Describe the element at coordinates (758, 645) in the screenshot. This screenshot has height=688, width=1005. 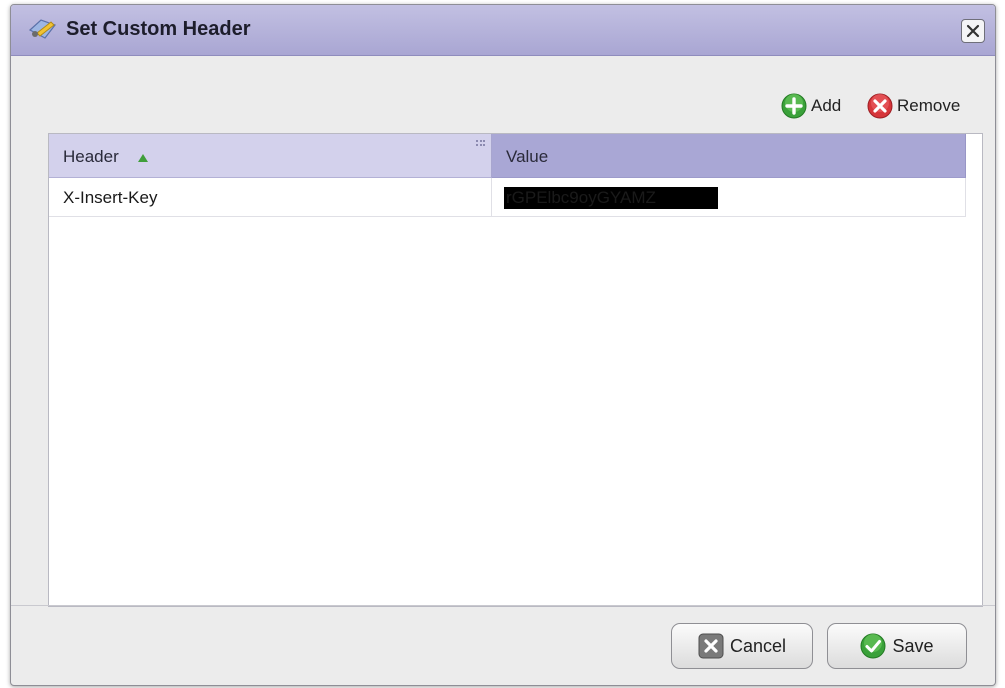
I see `cancel-button-label: Cancel` at that location.